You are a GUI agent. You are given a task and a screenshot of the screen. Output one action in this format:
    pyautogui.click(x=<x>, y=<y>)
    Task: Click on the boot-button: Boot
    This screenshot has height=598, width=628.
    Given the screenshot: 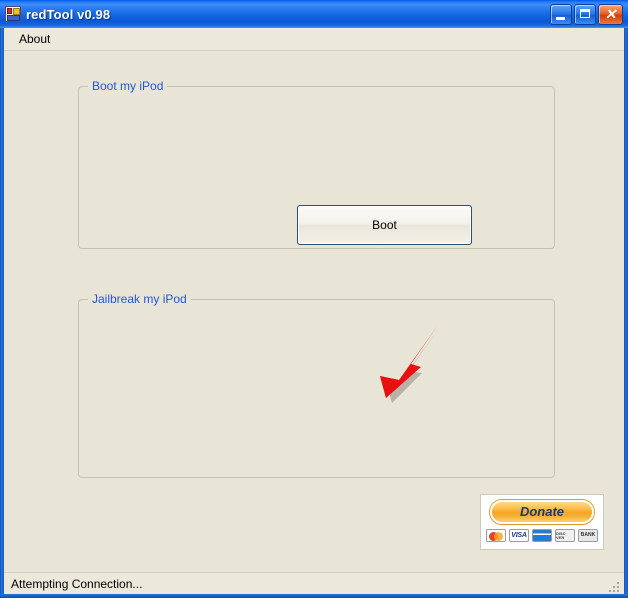 What is the action you would take?
    pyautogui.click(x=384, y=225)
    